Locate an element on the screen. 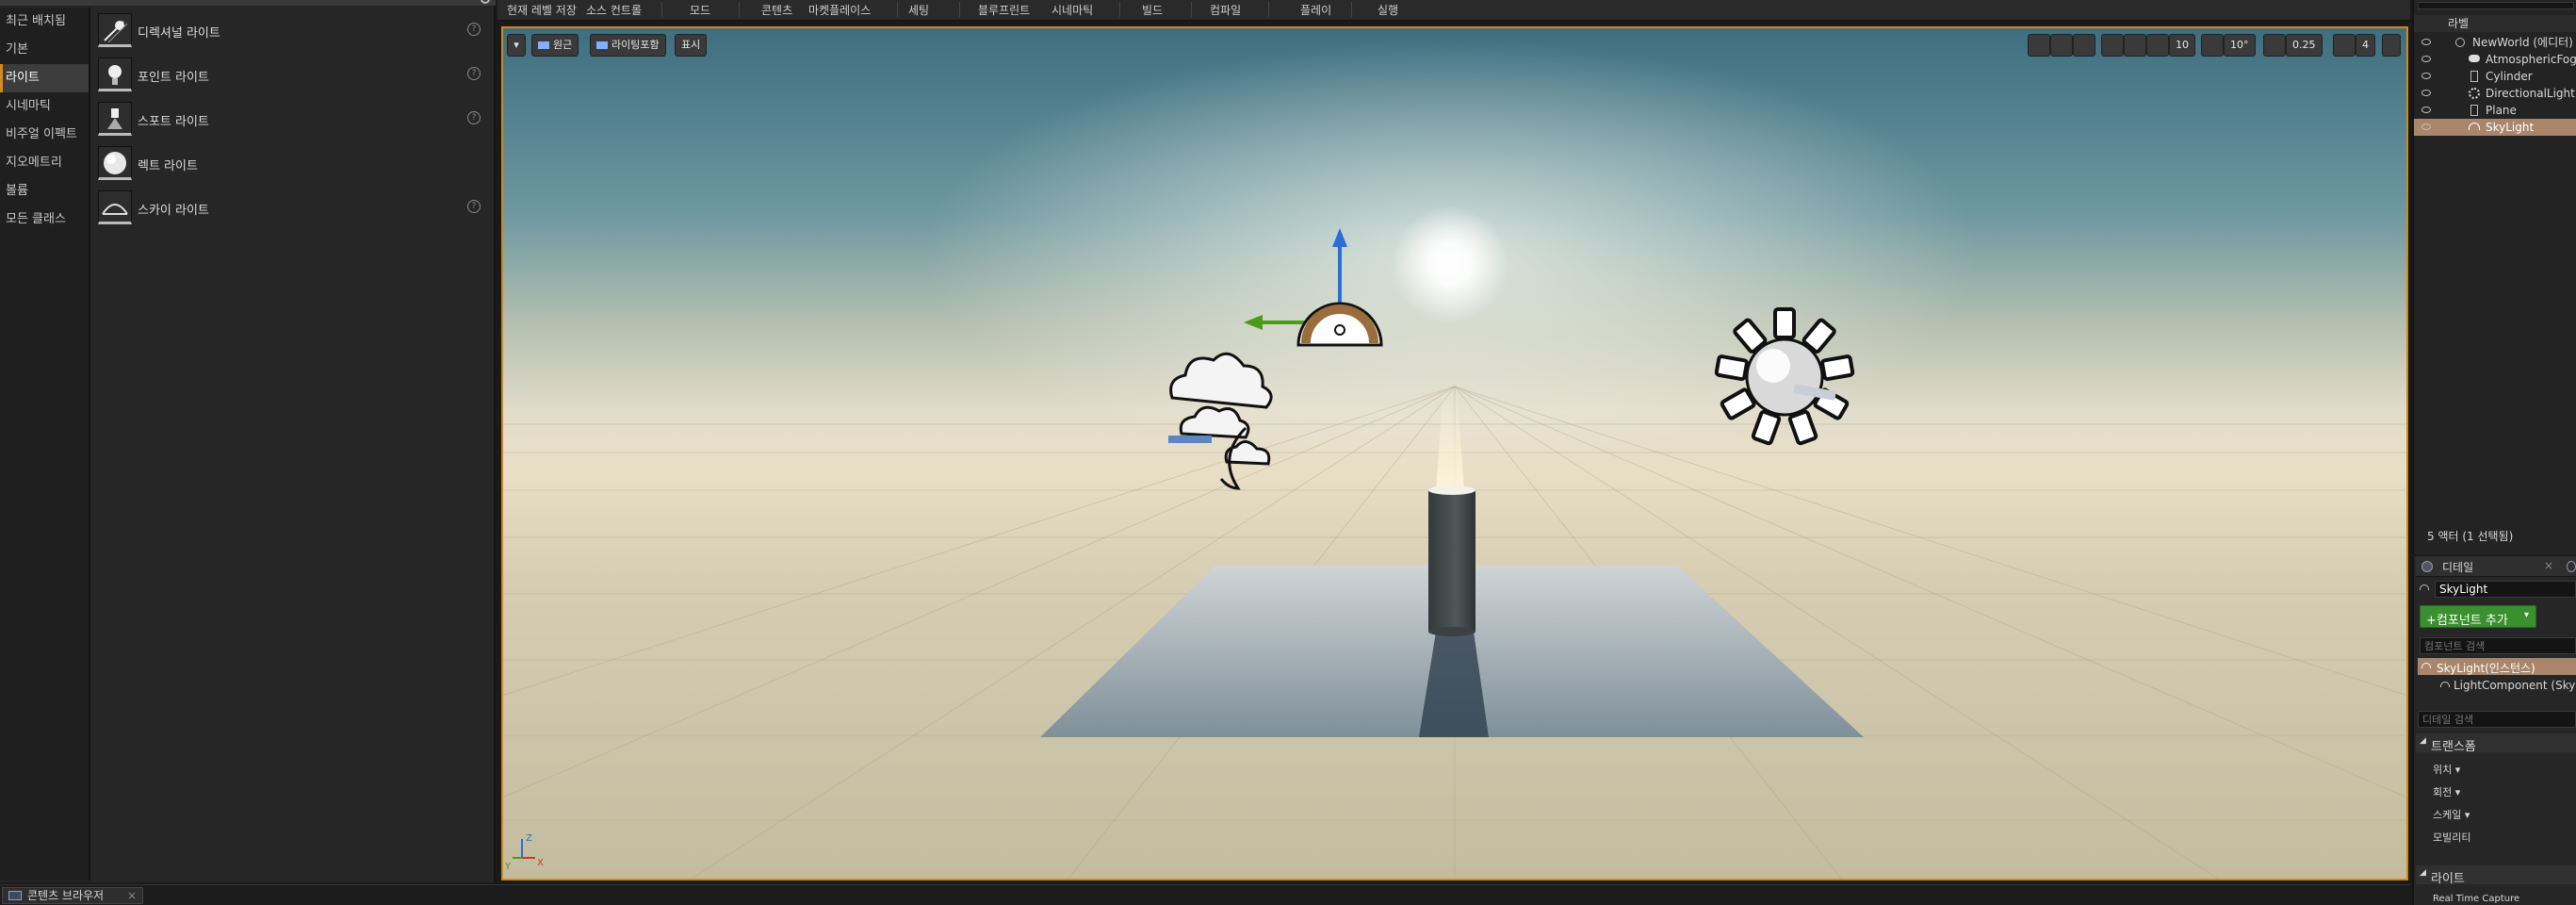 Image resolution: width=2576 pixels, height=905 pixels. expand-triangle-icon: ◢ is located at coordinates (2423, 741).